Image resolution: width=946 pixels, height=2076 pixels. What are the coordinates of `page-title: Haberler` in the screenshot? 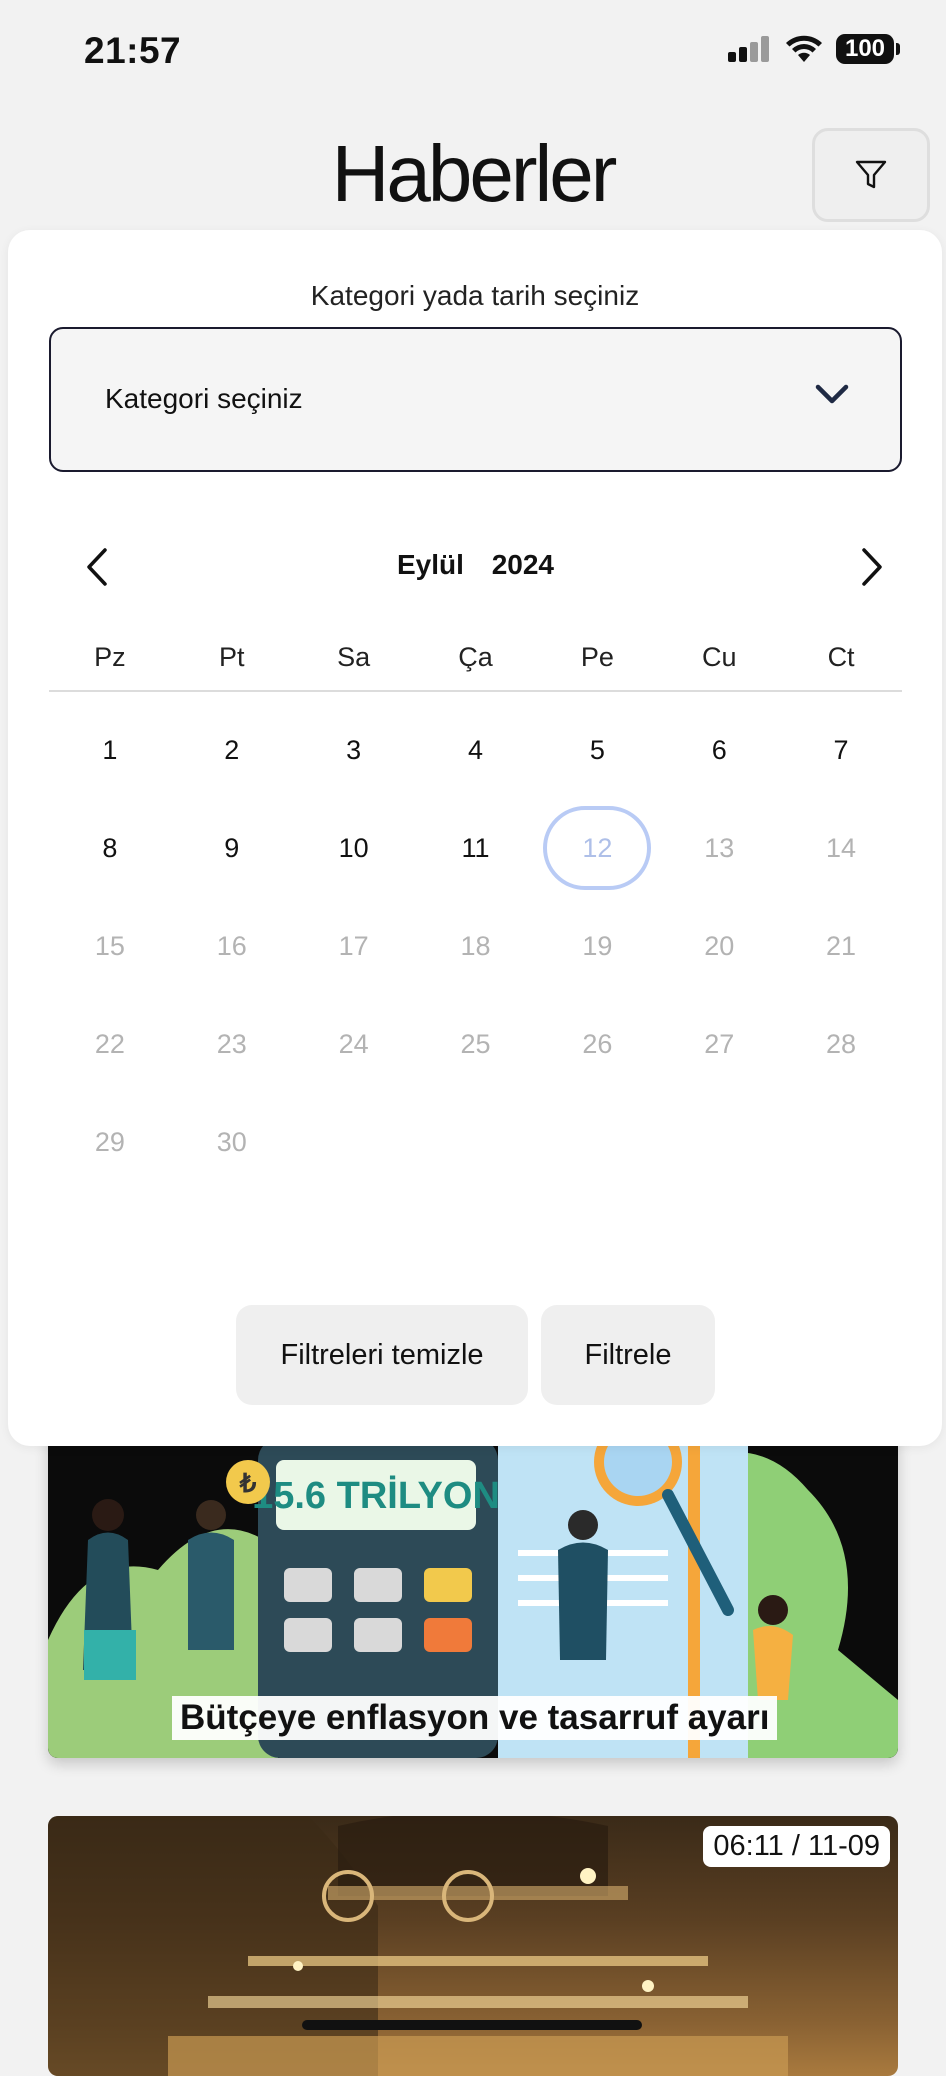 It's located at (474, 173).